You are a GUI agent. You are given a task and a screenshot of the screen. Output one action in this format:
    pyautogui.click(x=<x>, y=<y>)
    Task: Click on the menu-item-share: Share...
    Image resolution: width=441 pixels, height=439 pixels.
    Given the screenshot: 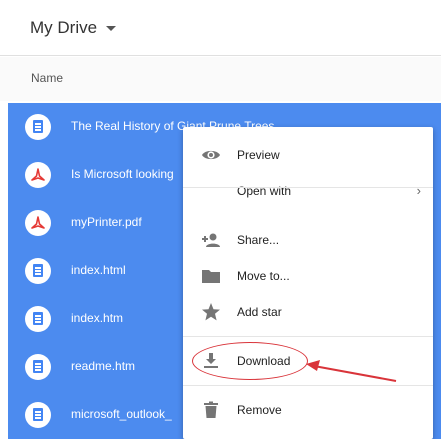 What is the action you would take?
    pyautogui.click(x=308, y=240)
    